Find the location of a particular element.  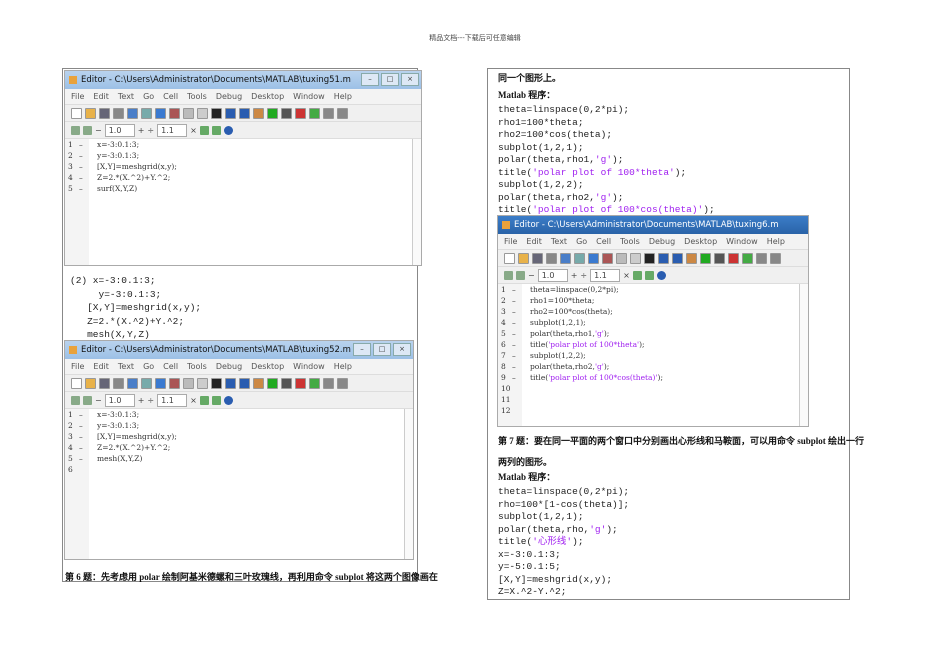

menu-go: Go is located at coordinates (581, 241).